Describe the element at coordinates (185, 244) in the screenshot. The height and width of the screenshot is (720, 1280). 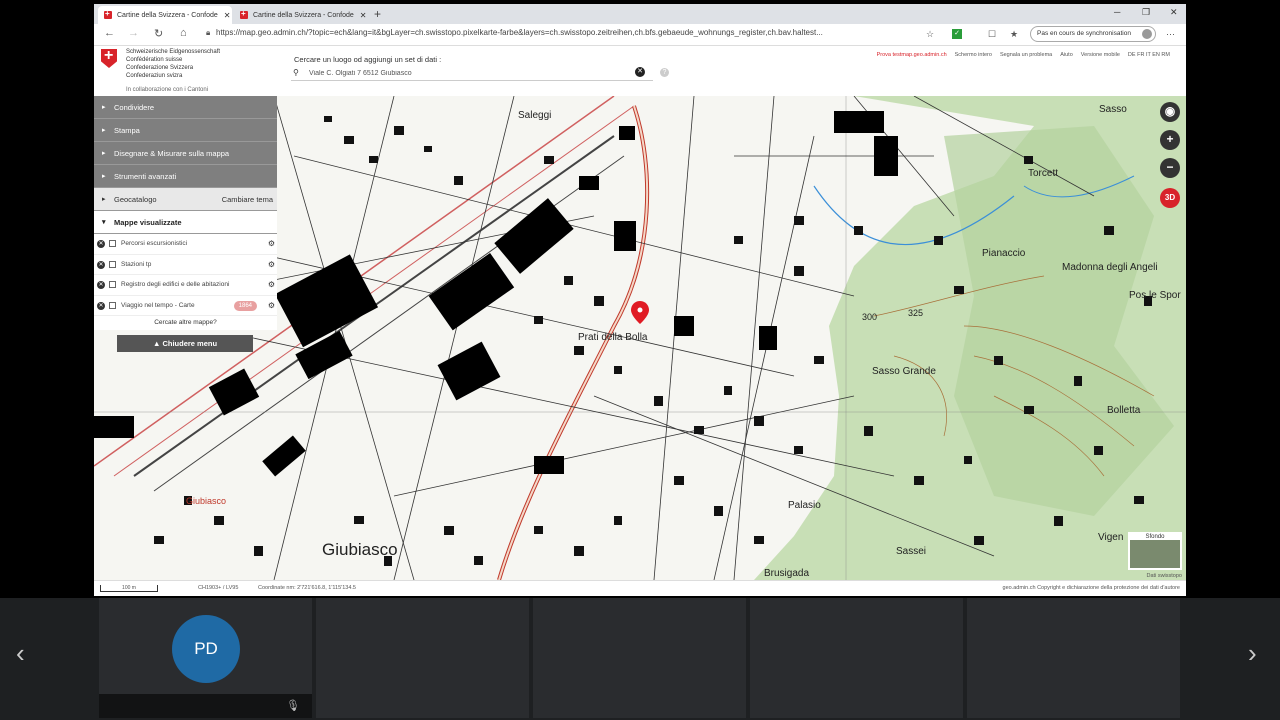
I see `layer-row: ✕ Percorsi escursionistici ⚙` at that location.